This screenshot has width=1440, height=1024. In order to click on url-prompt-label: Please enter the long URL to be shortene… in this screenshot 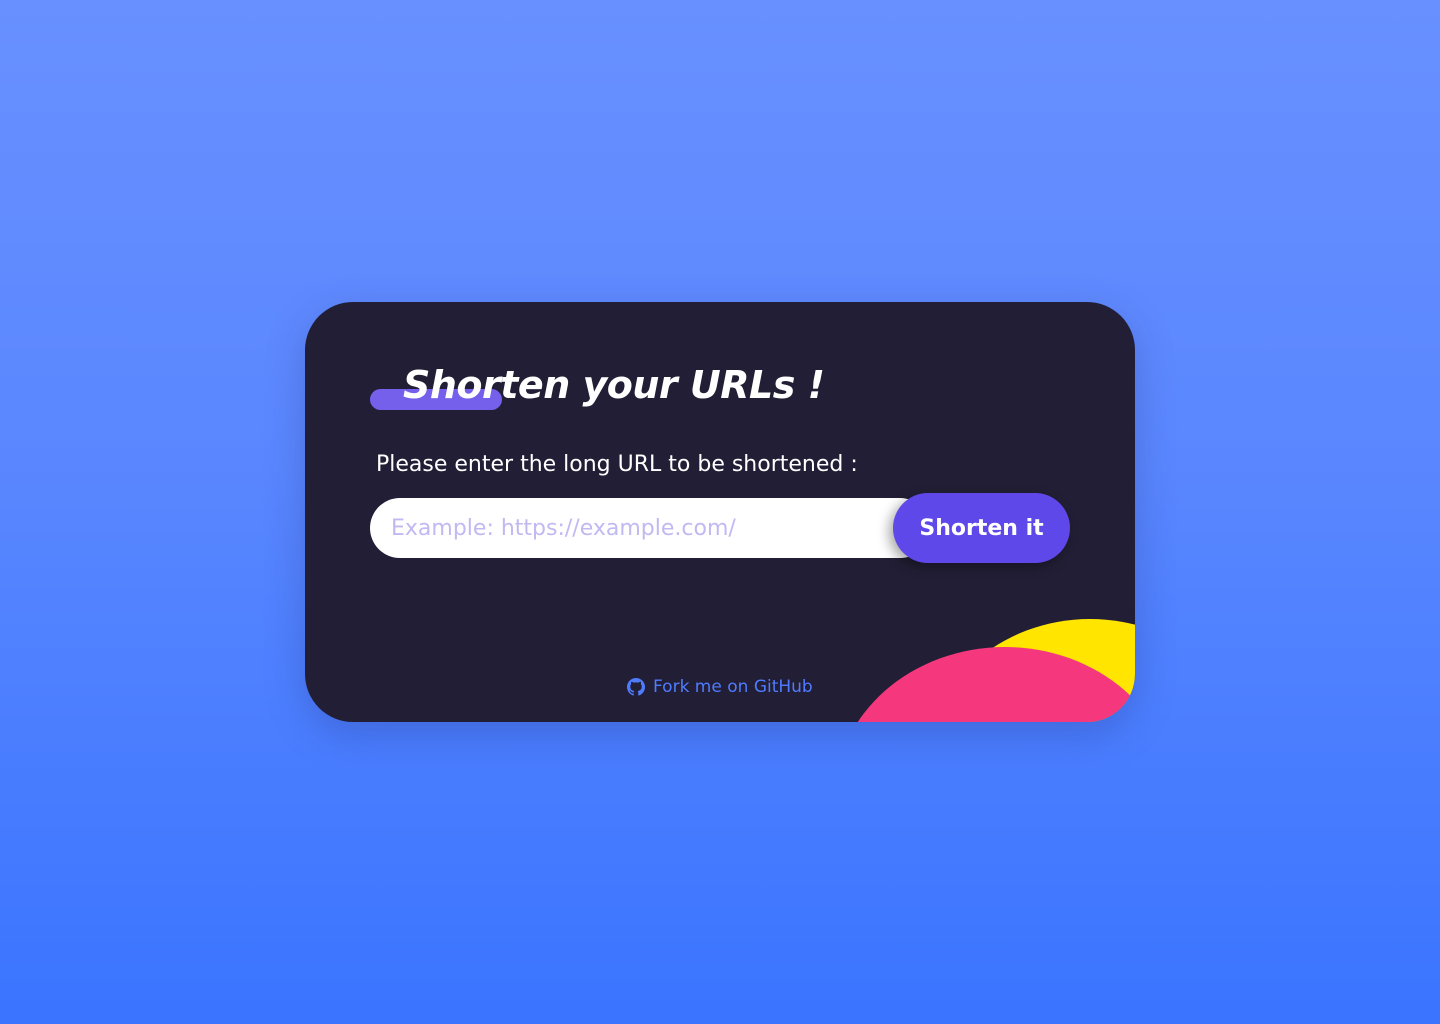, I will do `click(617, 464)`.